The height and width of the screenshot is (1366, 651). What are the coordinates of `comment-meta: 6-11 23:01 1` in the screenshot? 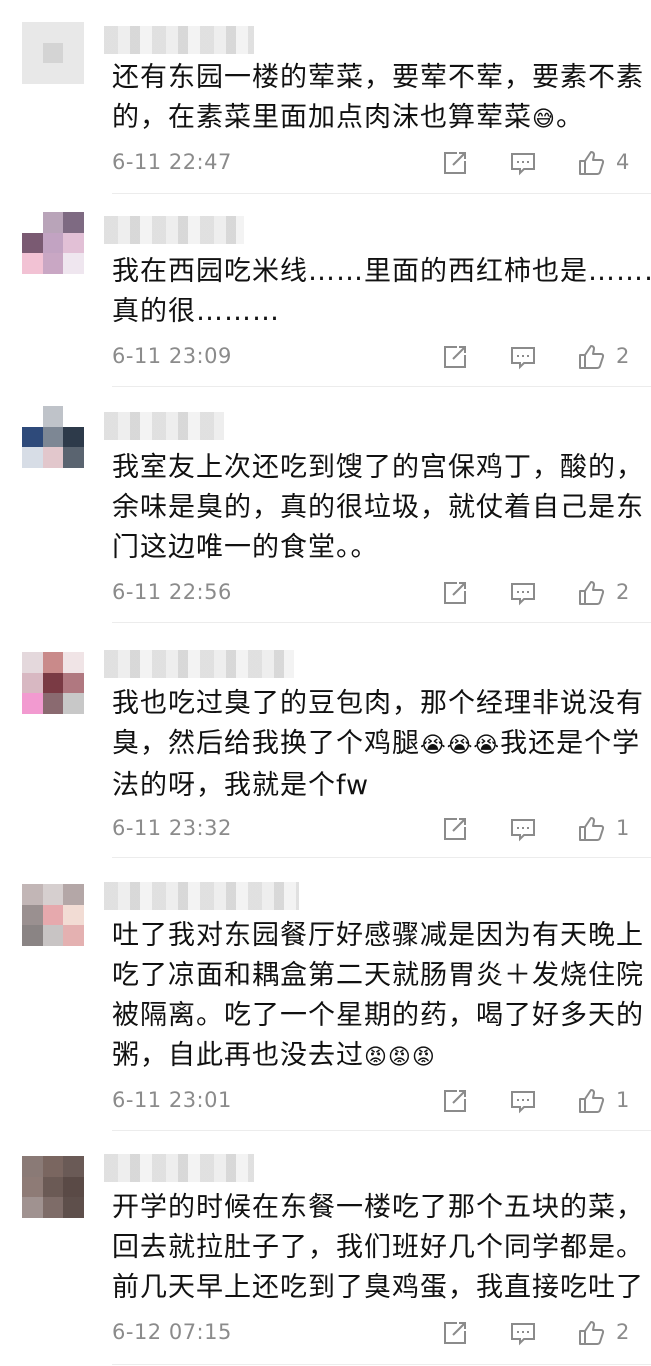 It's located at (372, 1102).